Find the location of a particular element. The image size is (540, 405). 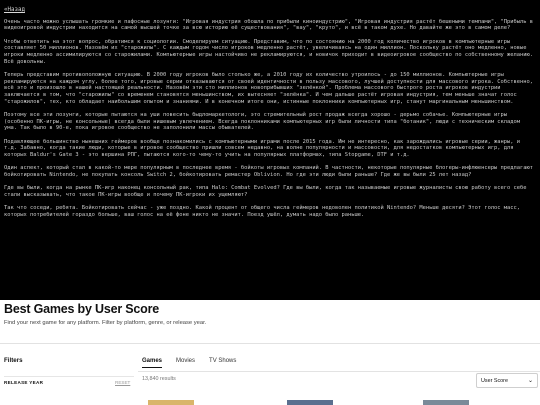

results-count: 13,840 results is located at coordinates (159, 379).